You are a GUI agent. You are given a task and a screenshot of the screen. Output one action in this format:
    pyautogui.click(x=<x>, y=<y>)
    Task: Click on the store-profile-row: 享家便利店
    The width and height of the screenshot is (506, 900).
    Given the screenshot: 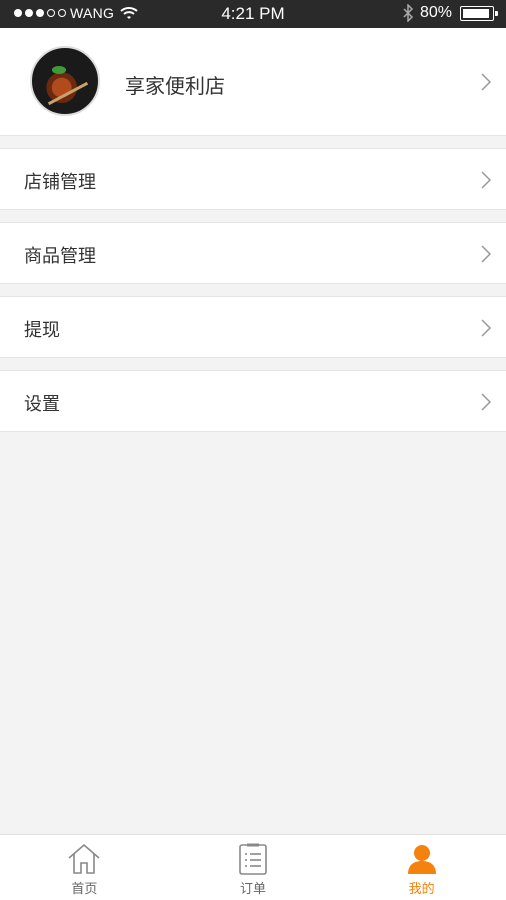 What is the action you would take?
    pyautogui.click(x=253, y=82)
    